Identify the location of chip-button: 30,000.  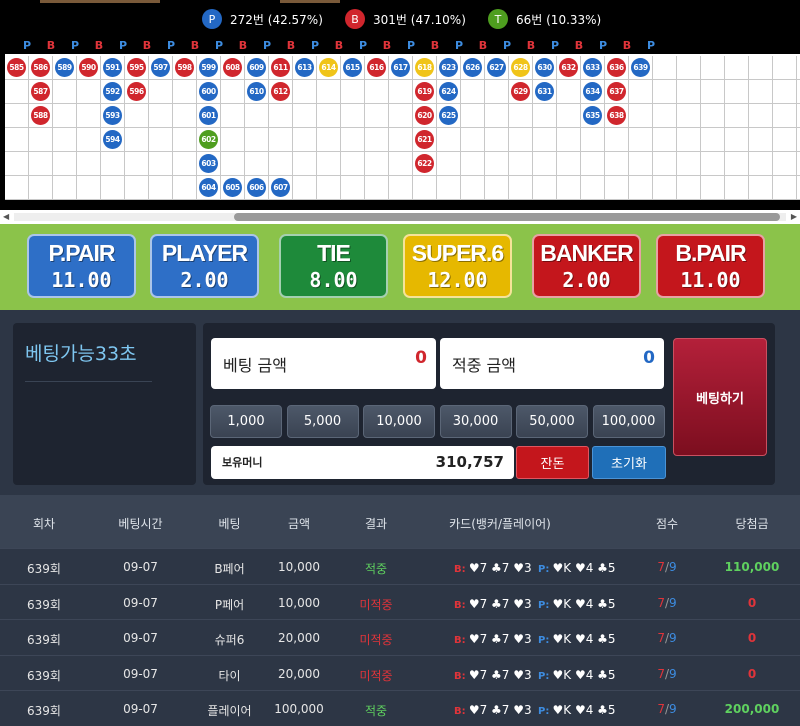
(475, 421).